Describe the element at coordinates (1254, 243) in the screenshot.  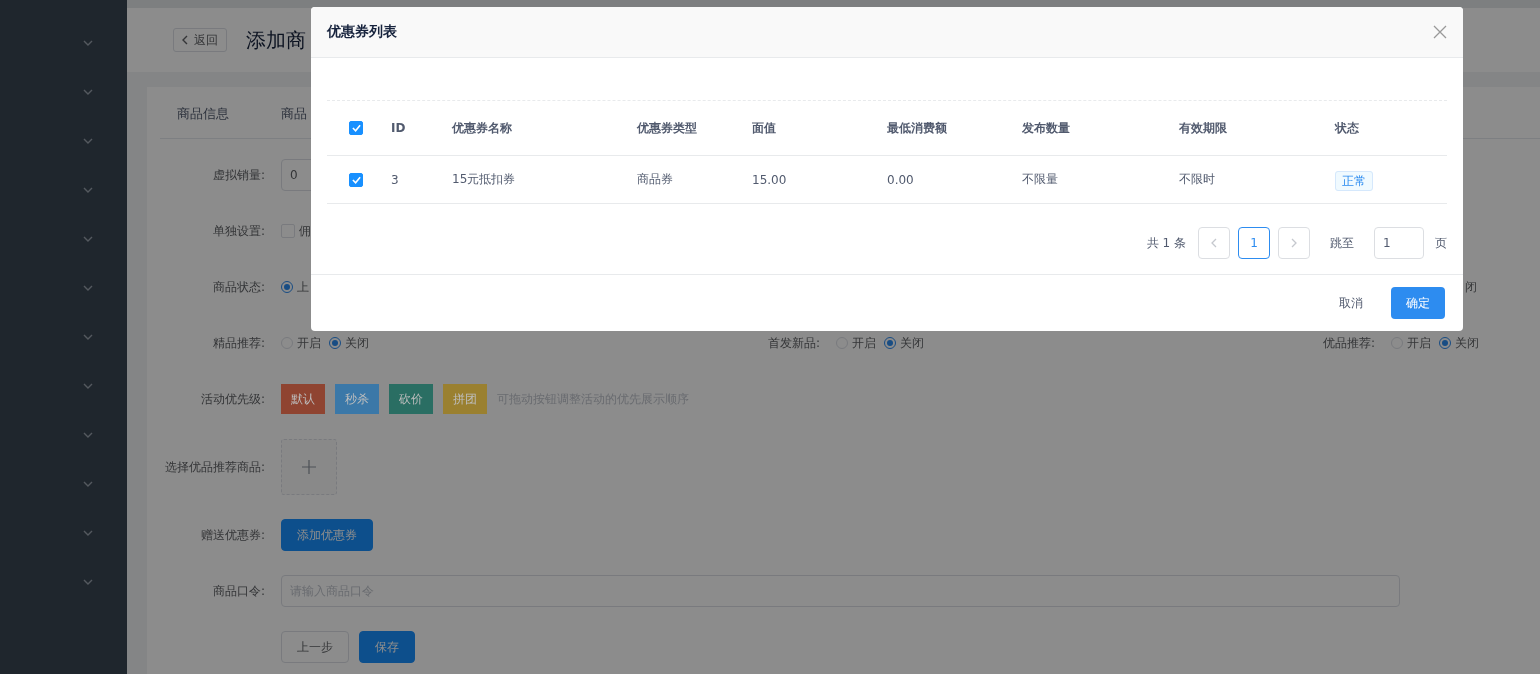
I see `page-button: 1` at that location.